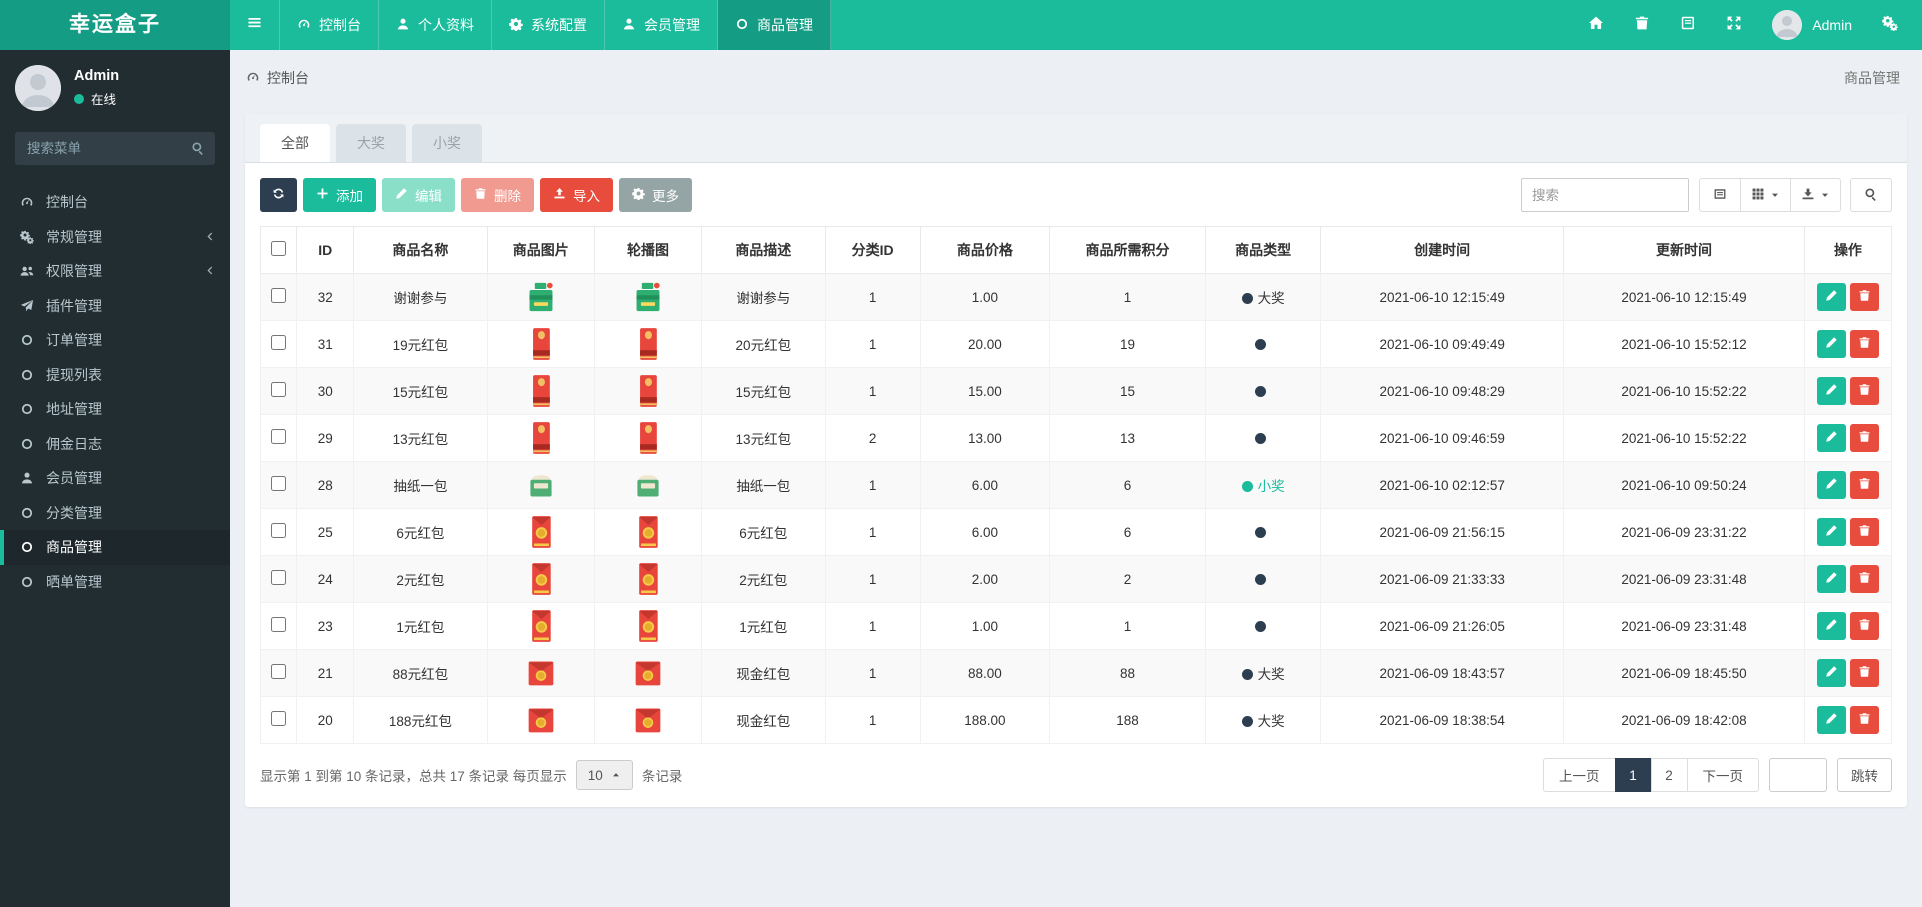  Describe the element at coordinates (115, 547) in the screenshot. I see `sidebar-item-商品管理: 商品管理` at that location.